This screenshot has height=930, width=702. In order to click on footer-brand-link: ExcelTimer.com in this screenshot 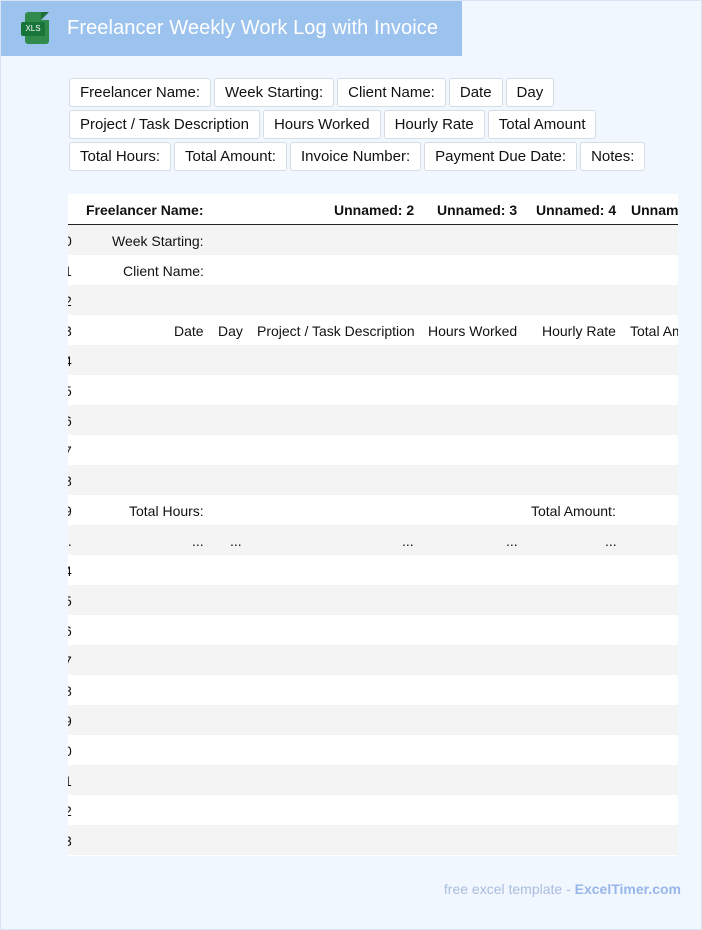, I will do `click(628, 889)`.